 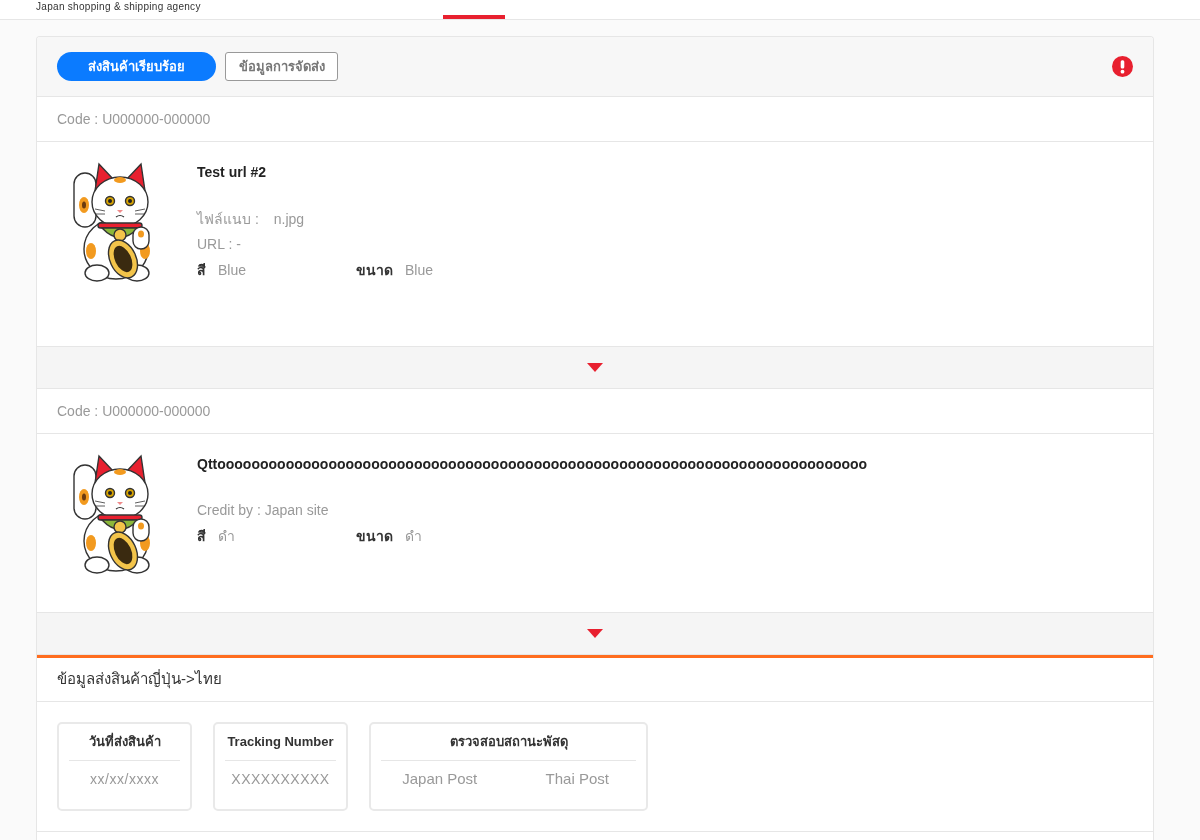 I want to click on tracking-link: Thai Post, so click(x=577, y=778).